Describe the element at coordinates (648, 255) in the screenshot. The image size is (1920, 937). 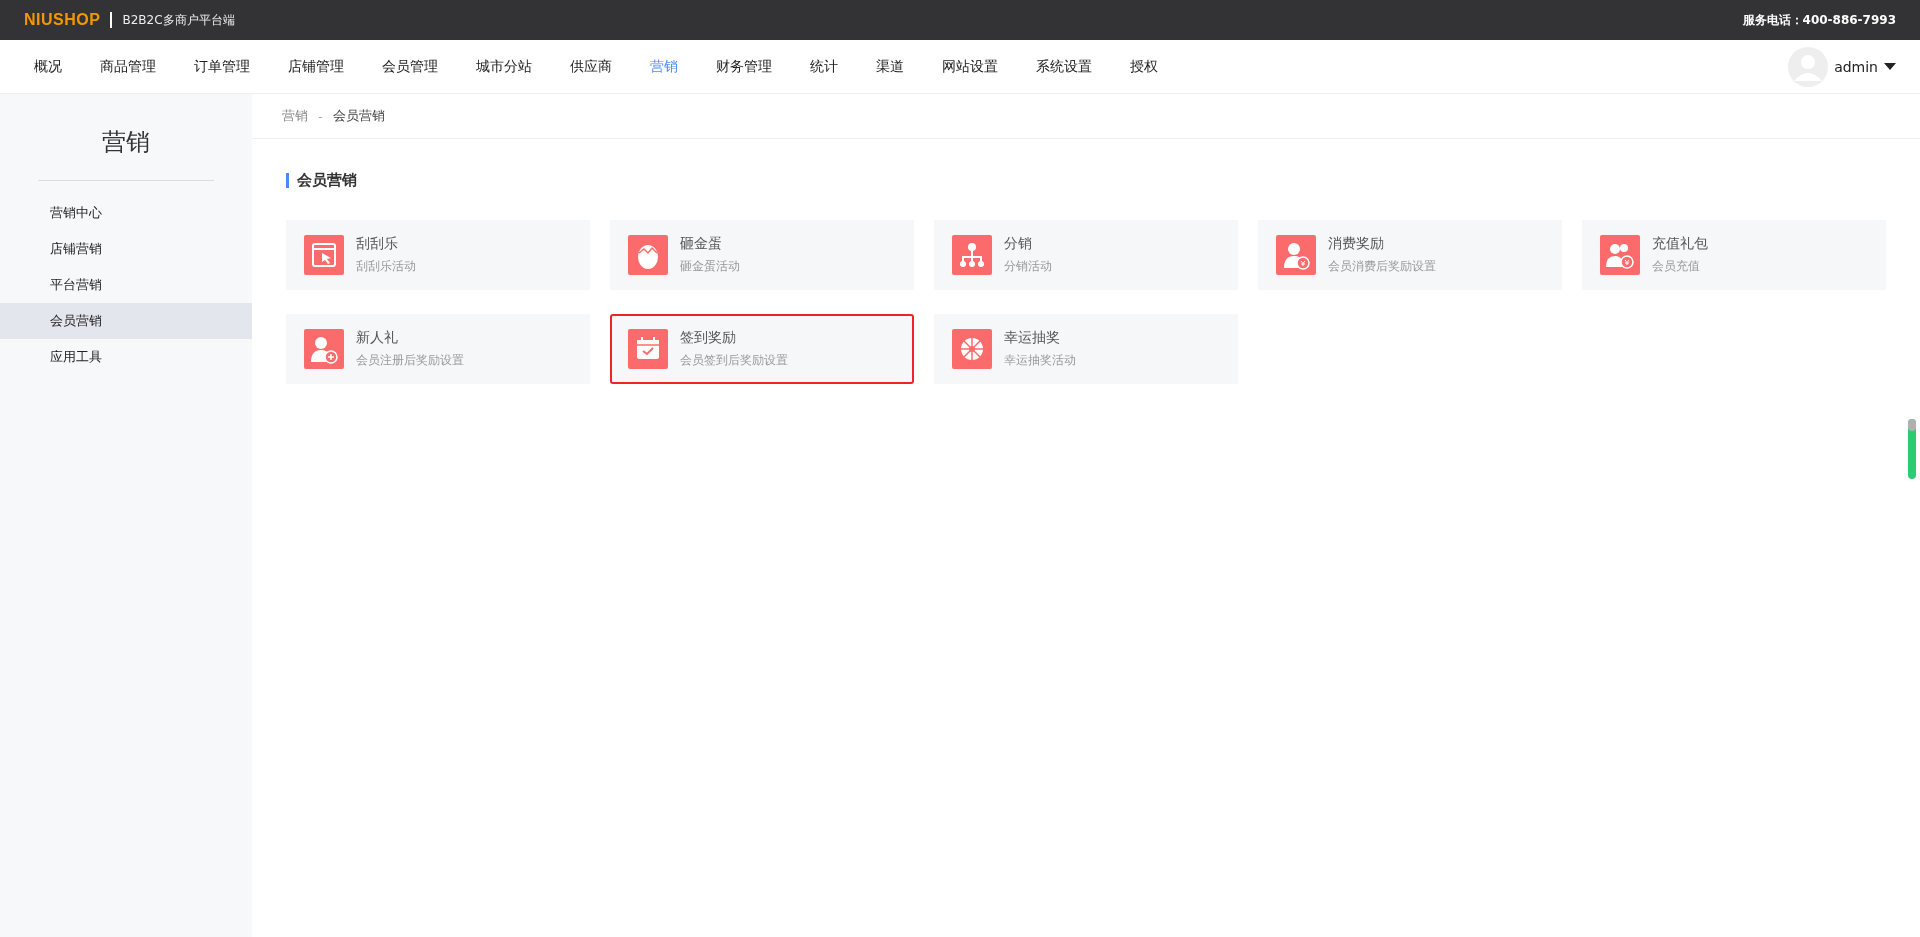
I see `egg-icon` at that location.